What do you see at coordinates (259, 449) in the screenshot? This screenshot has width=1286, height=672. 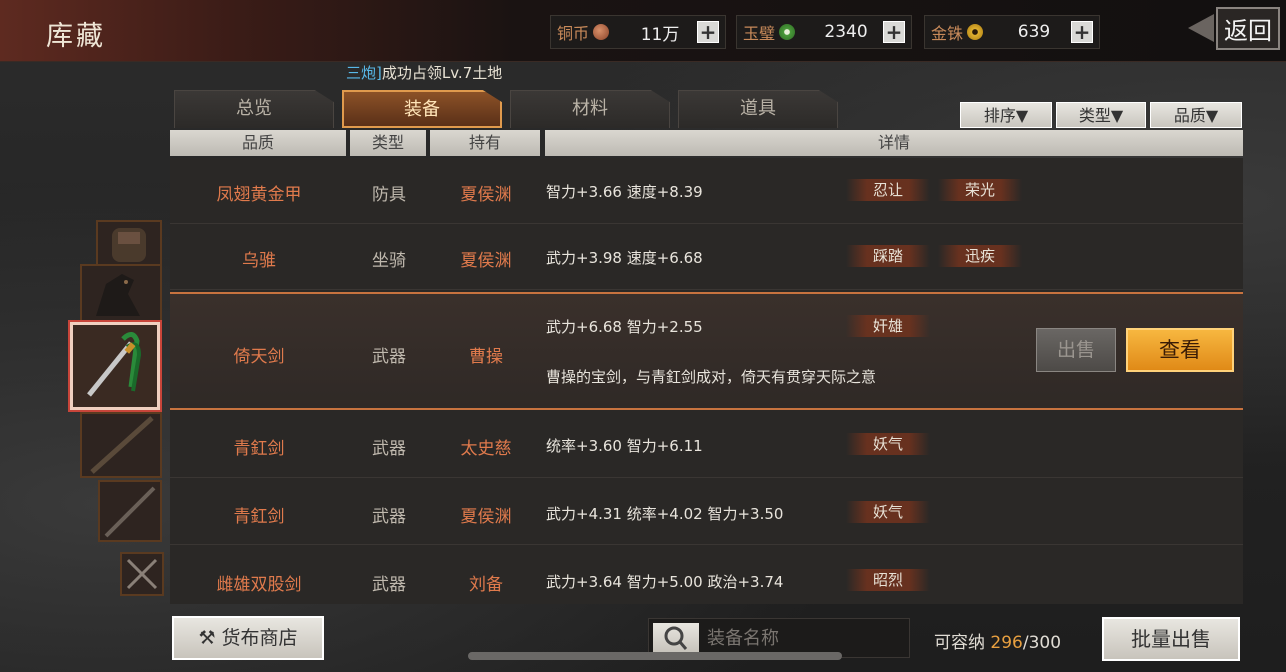 I see `item-name: 青釭剑` at bounding box center [259, 449].